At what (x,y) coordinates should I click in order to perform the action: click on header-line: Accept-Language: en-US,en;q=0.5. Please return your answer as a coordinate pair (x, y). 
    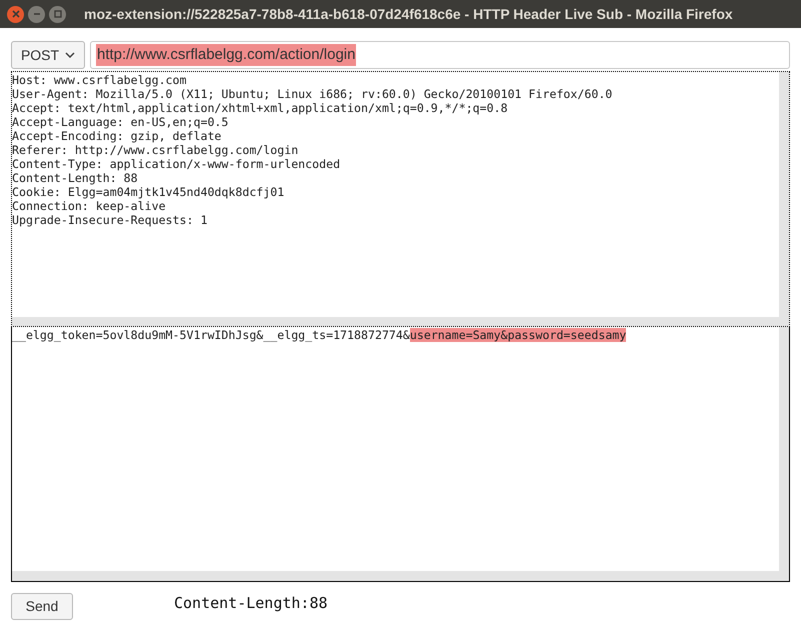
    Looking at the image, I should click on (120, 122).